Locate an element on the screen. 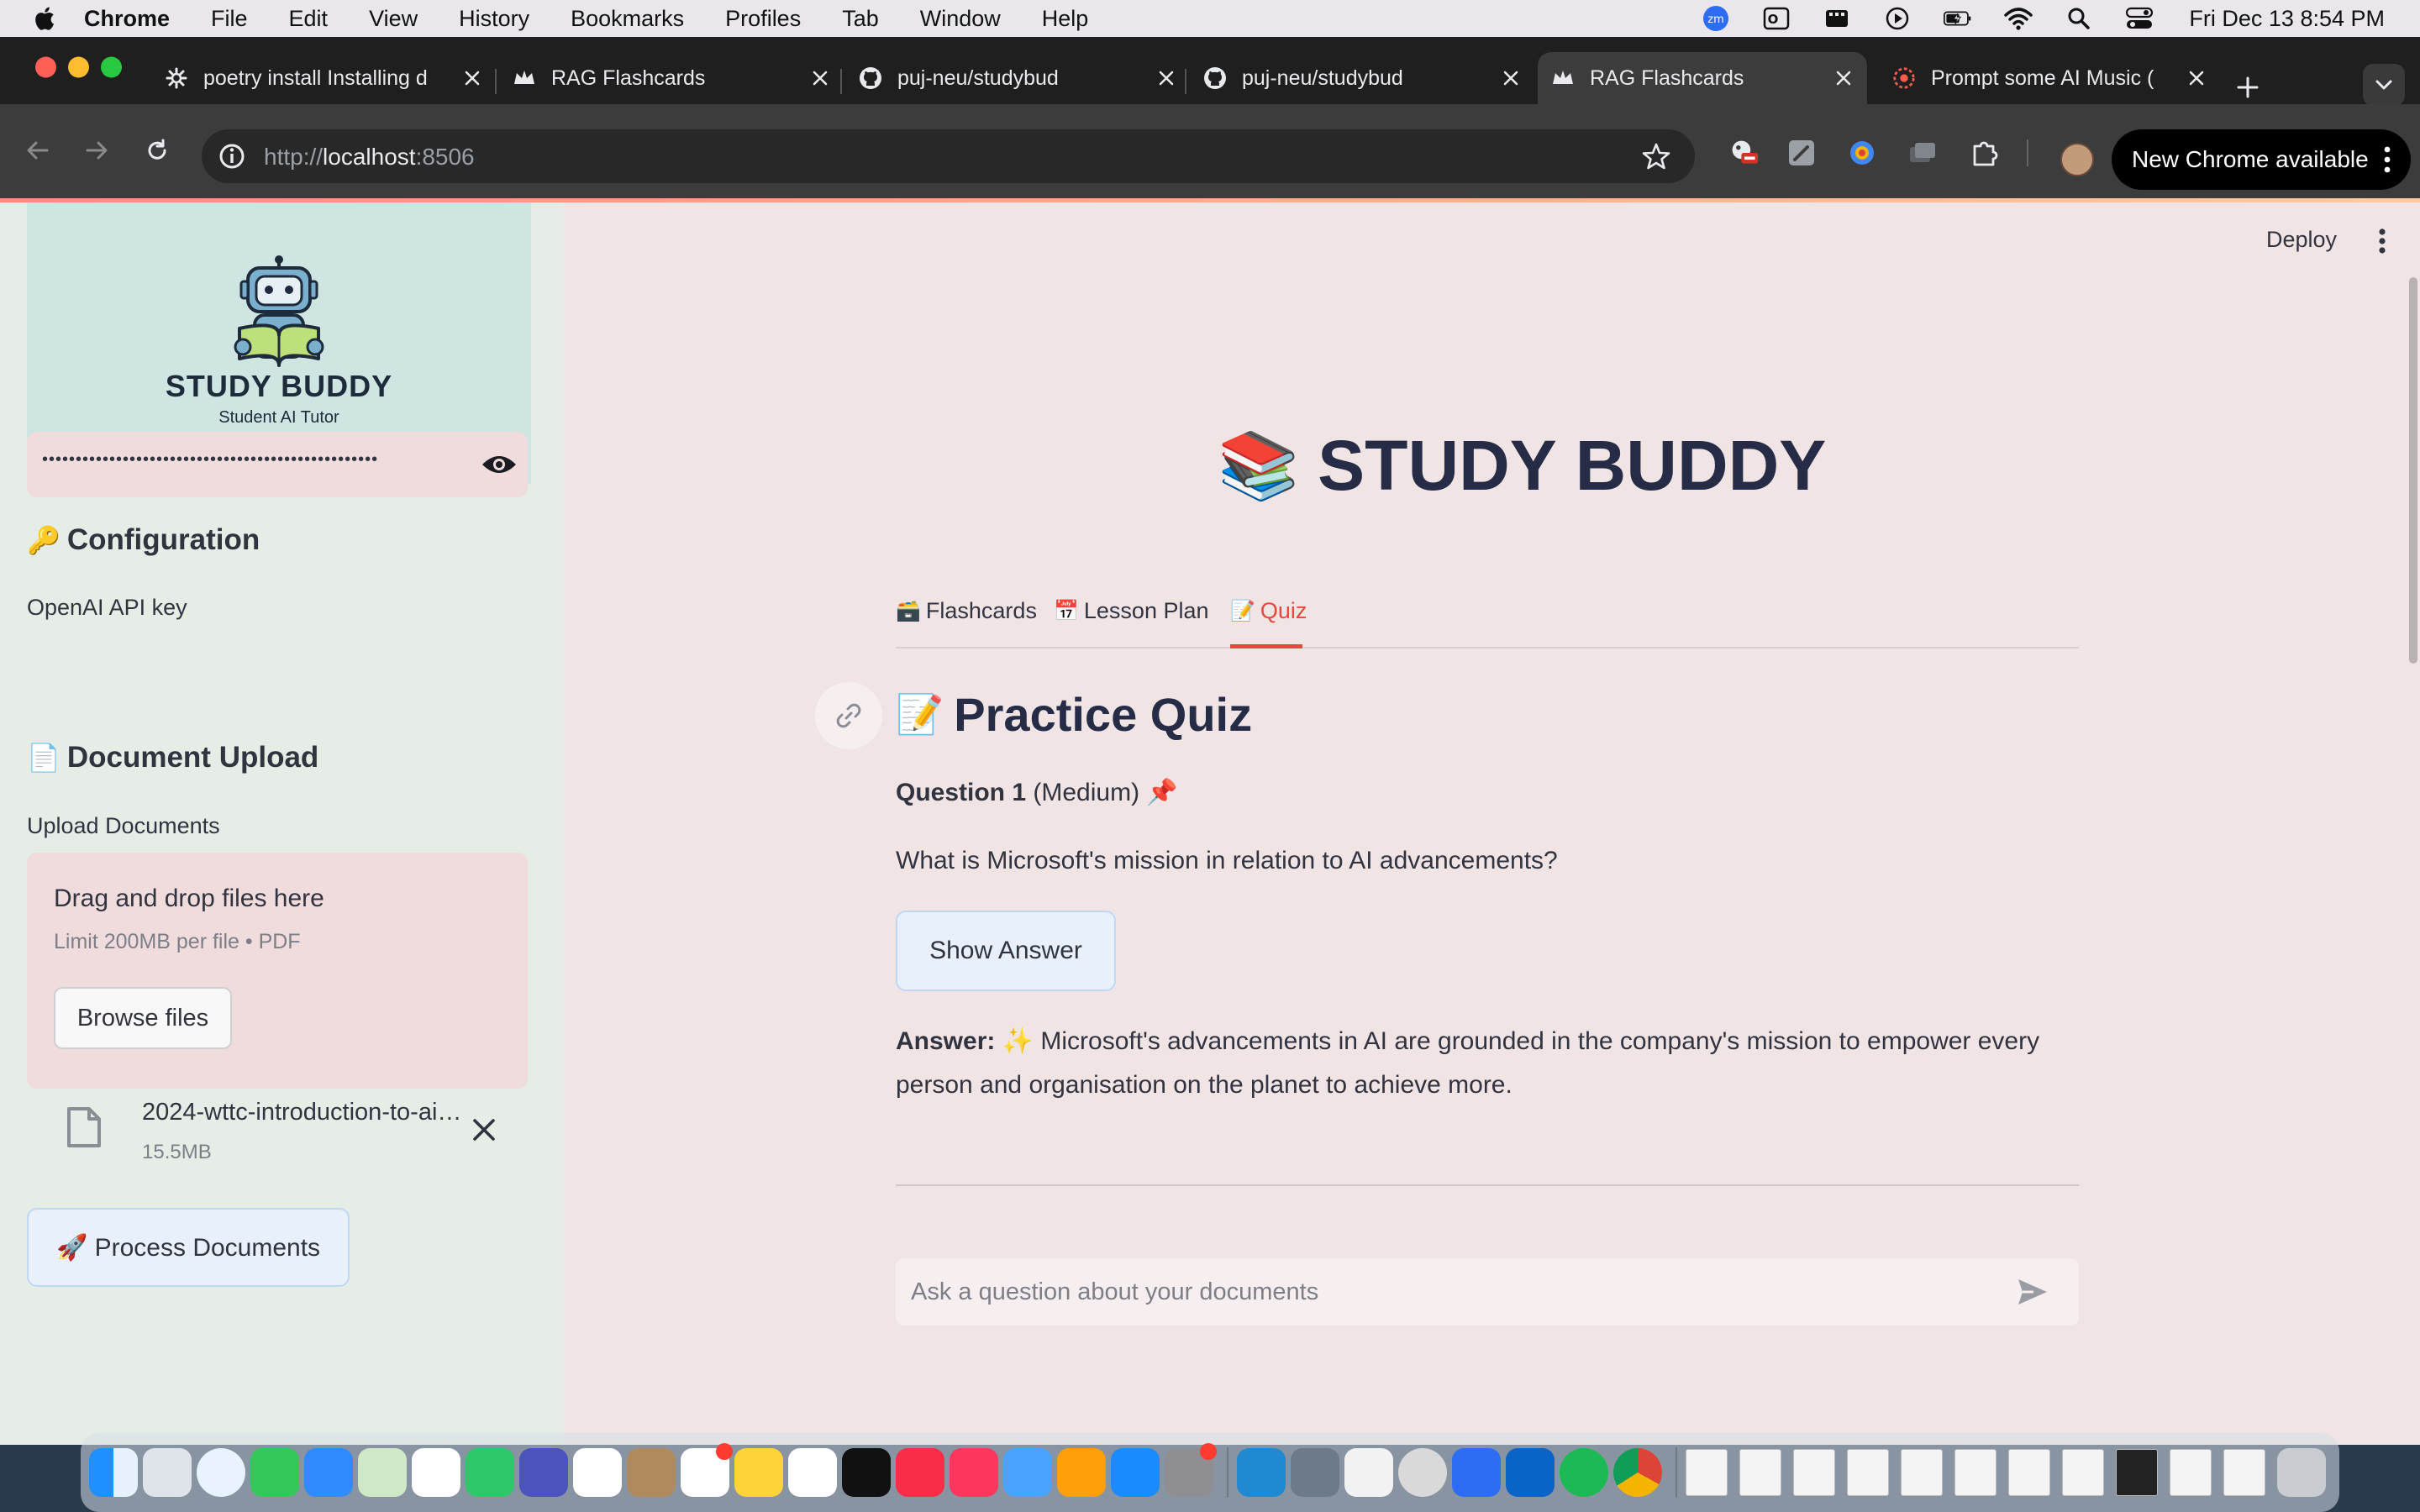 The width and height of the screenshot is (2420, 1512). wifi-icon is located at coordinates (2019, 18).